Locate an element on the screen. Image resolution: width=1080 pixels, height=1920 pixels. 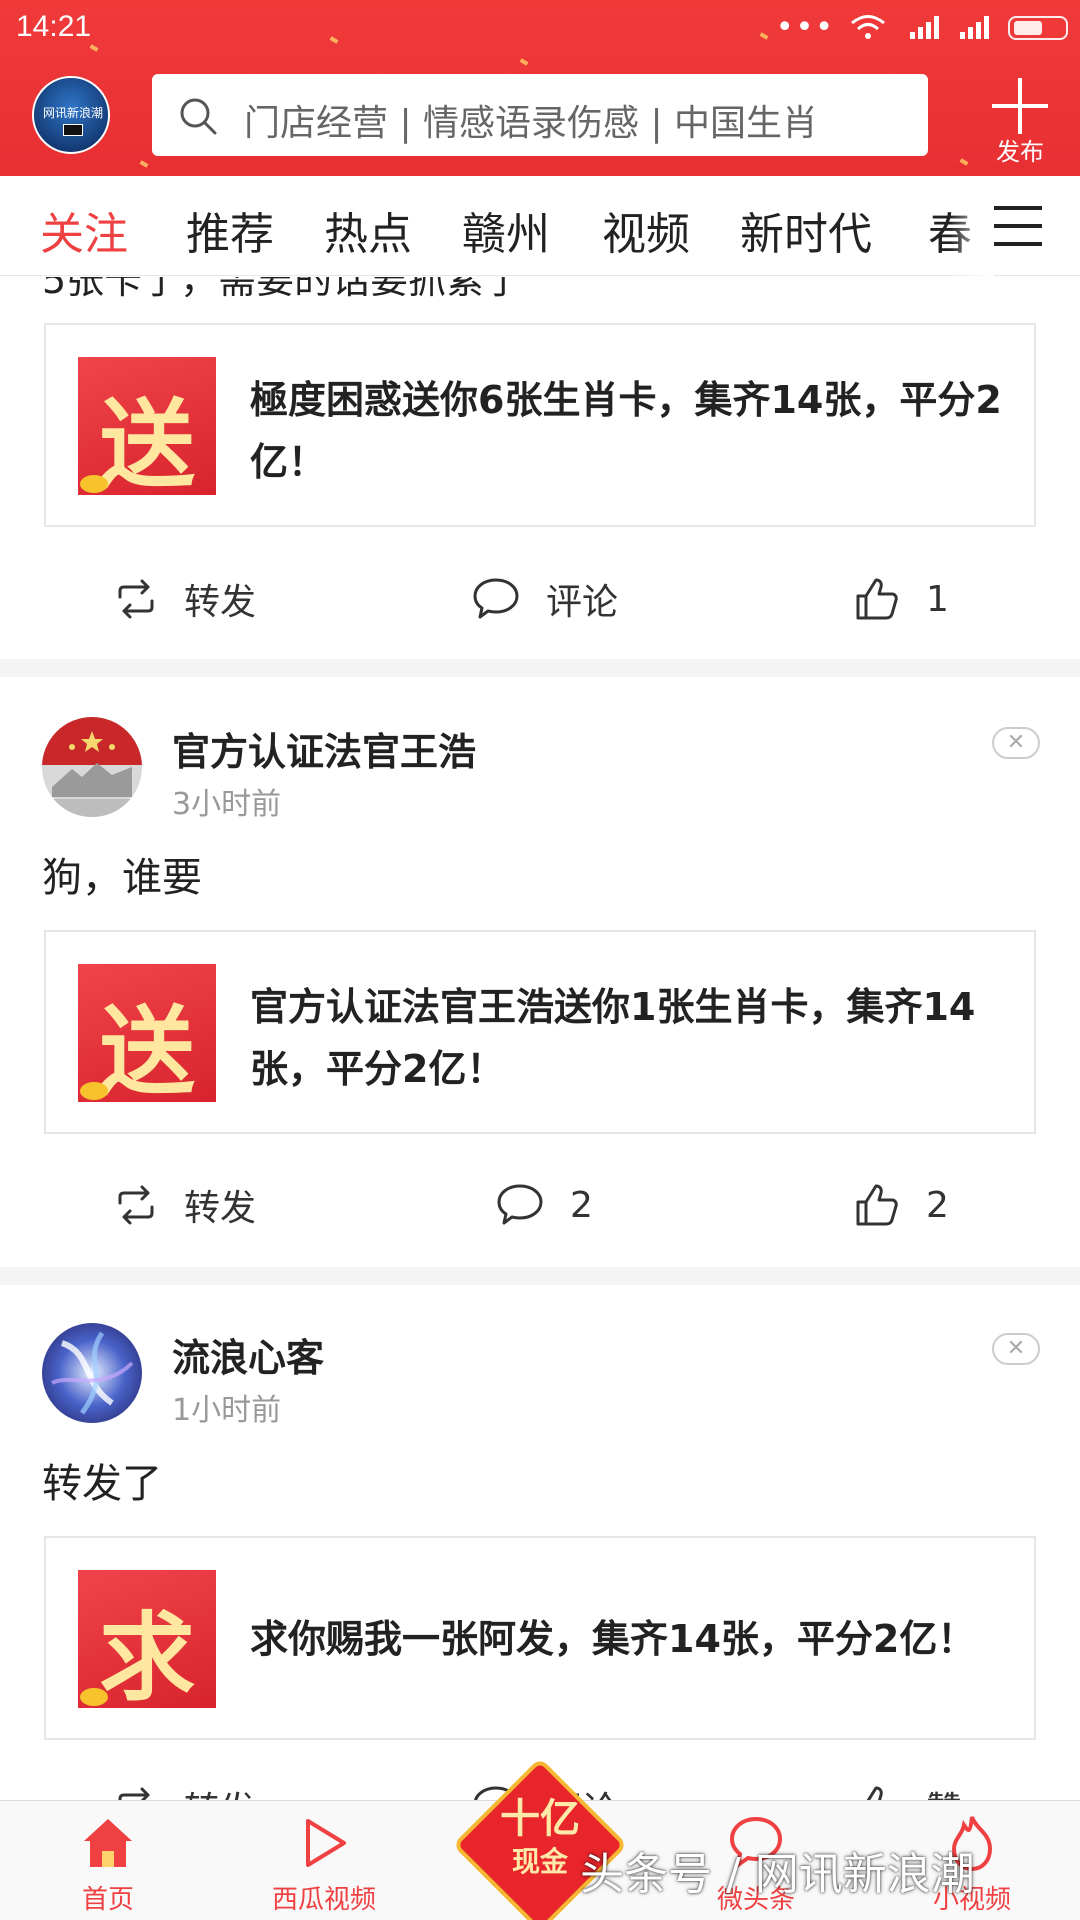
share-card: 求 求你赐我一张阿发，集齐14张，平分2亿！ is located at coordinates (540, 1638).